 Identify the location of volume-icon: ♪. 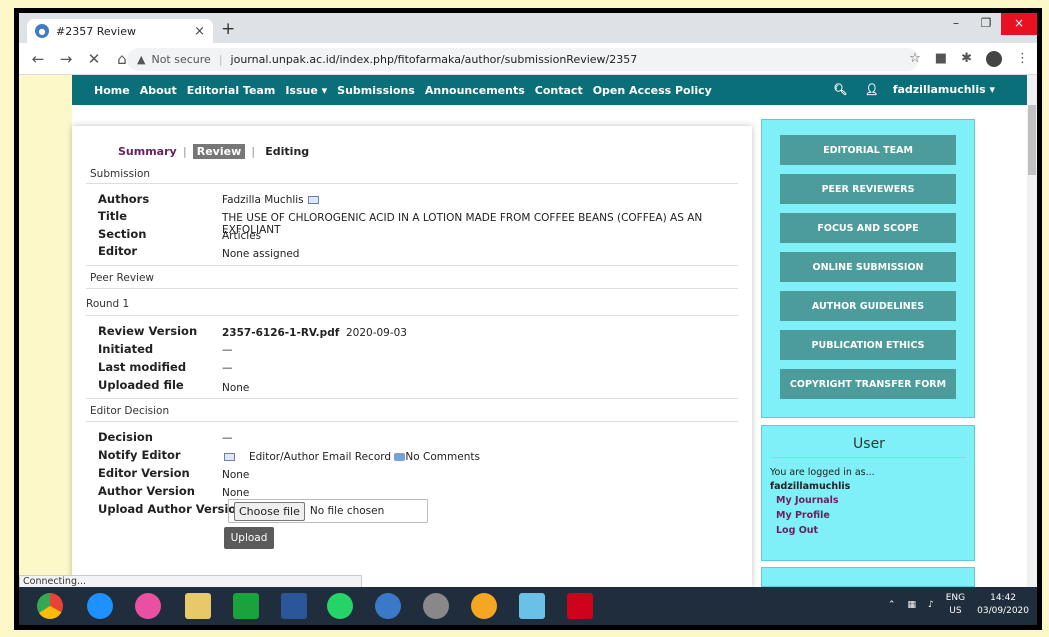
(931, 605).